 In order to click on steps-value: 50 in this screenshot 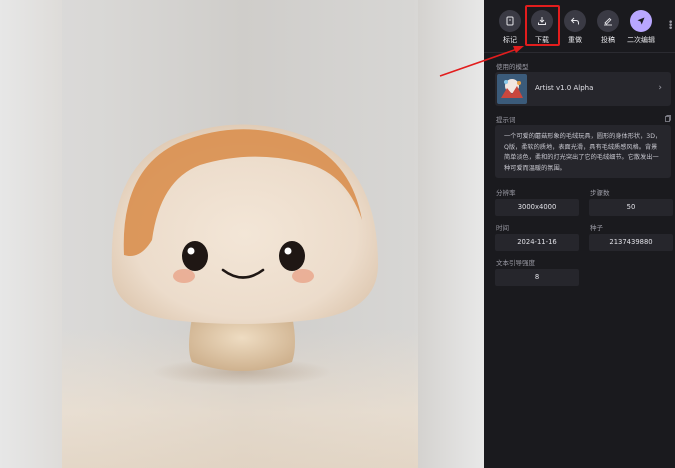, I will do `click(631, 207)`.